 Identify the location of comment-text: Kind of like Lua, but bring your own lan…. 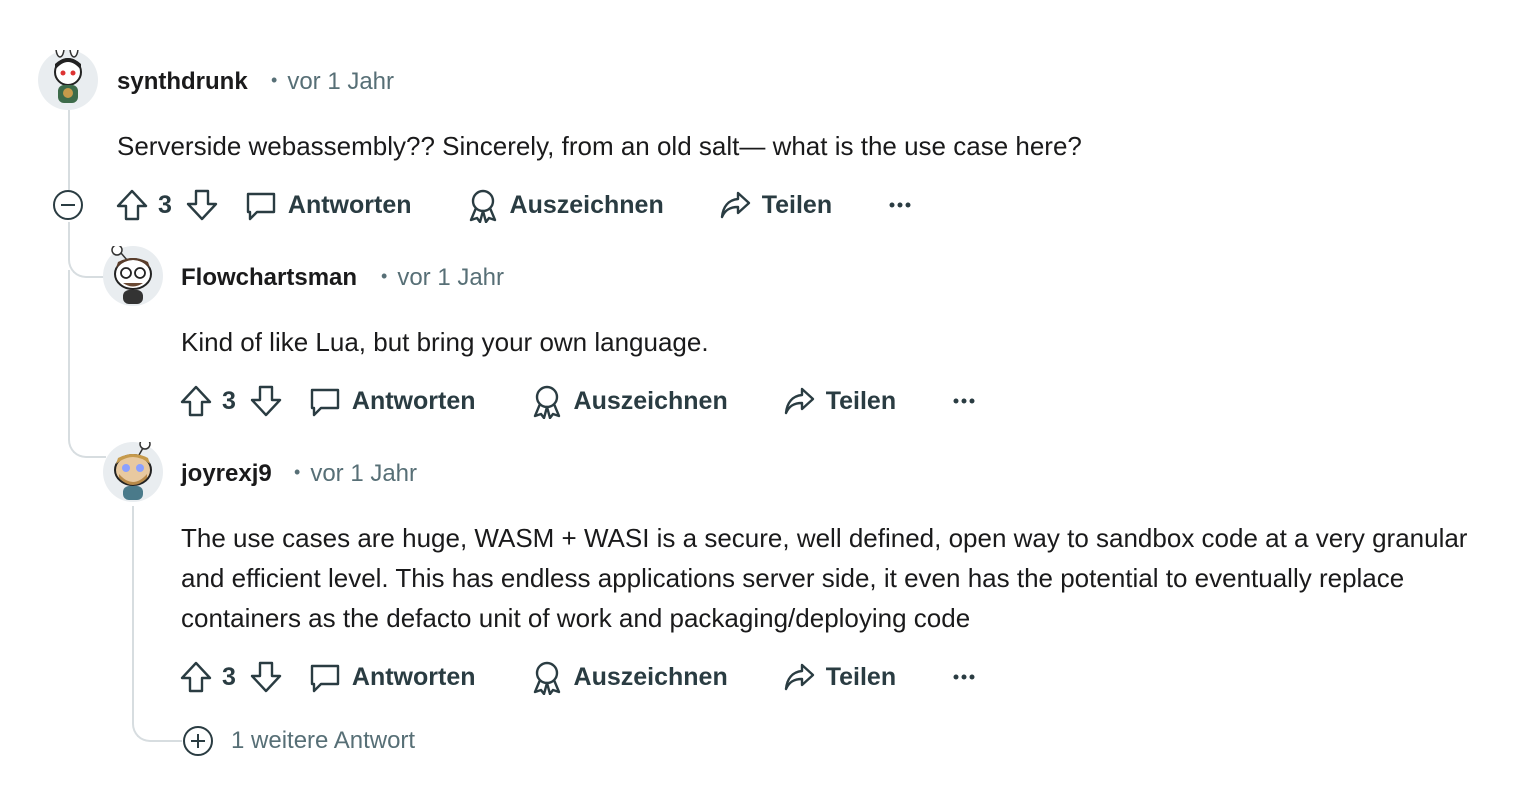
(445, 342).